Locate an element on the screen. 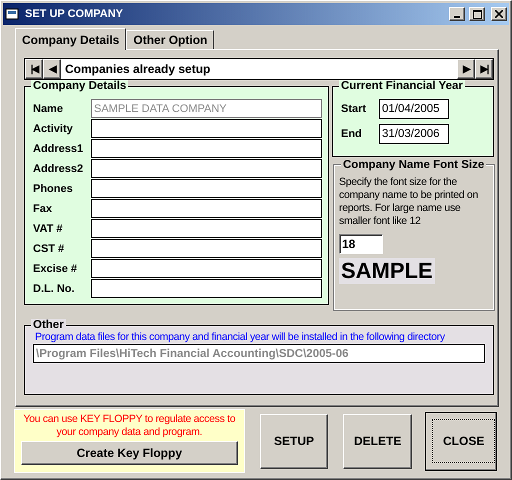 The width and height of the screenshot is (512, 480). field-label: Phones is located at coordinates (53, 188).